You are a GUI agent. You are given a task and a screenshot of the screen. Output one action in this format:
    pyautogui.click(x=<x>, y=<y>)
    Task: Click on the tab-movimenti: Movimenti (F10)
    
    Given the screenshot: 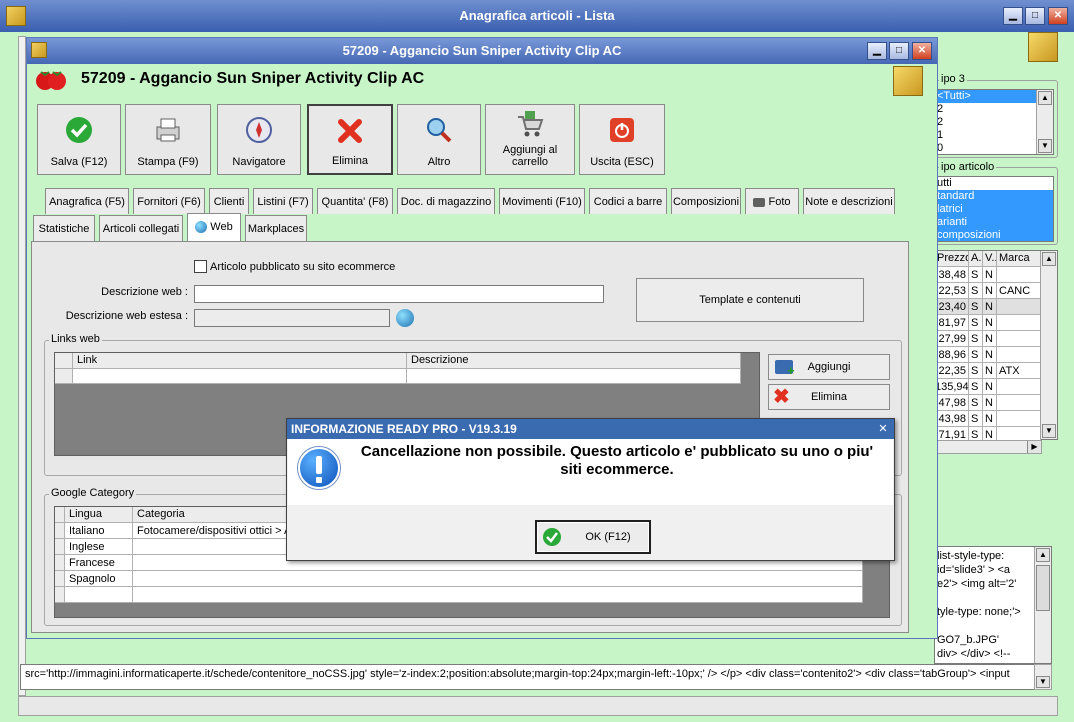 What is the action you would take?
    pyautogui.click(x=542, y=201)
    